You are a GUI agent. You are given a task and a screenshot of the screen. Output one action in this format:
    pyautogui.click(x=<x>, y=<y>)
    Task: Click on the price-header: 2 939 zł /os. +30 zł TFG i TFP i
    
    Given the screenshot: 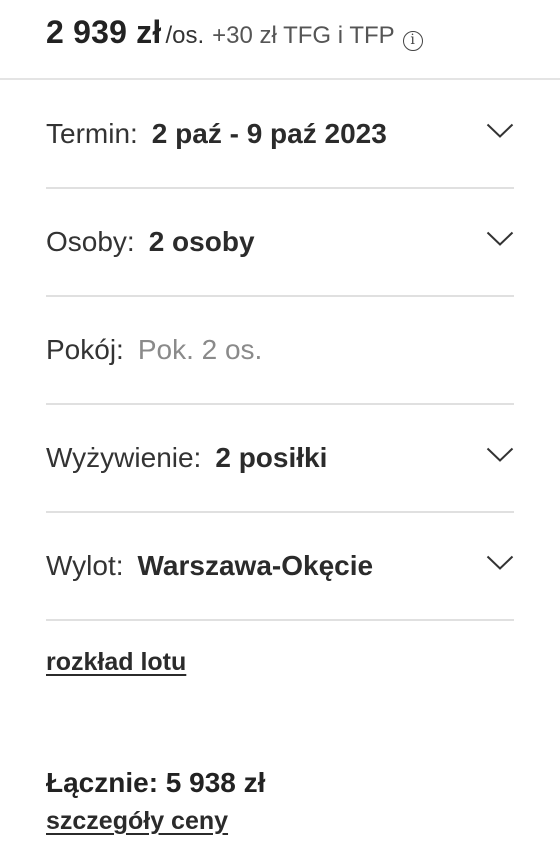 What is the action you would take?
    pyautogui.click(x=280, y=40)
    